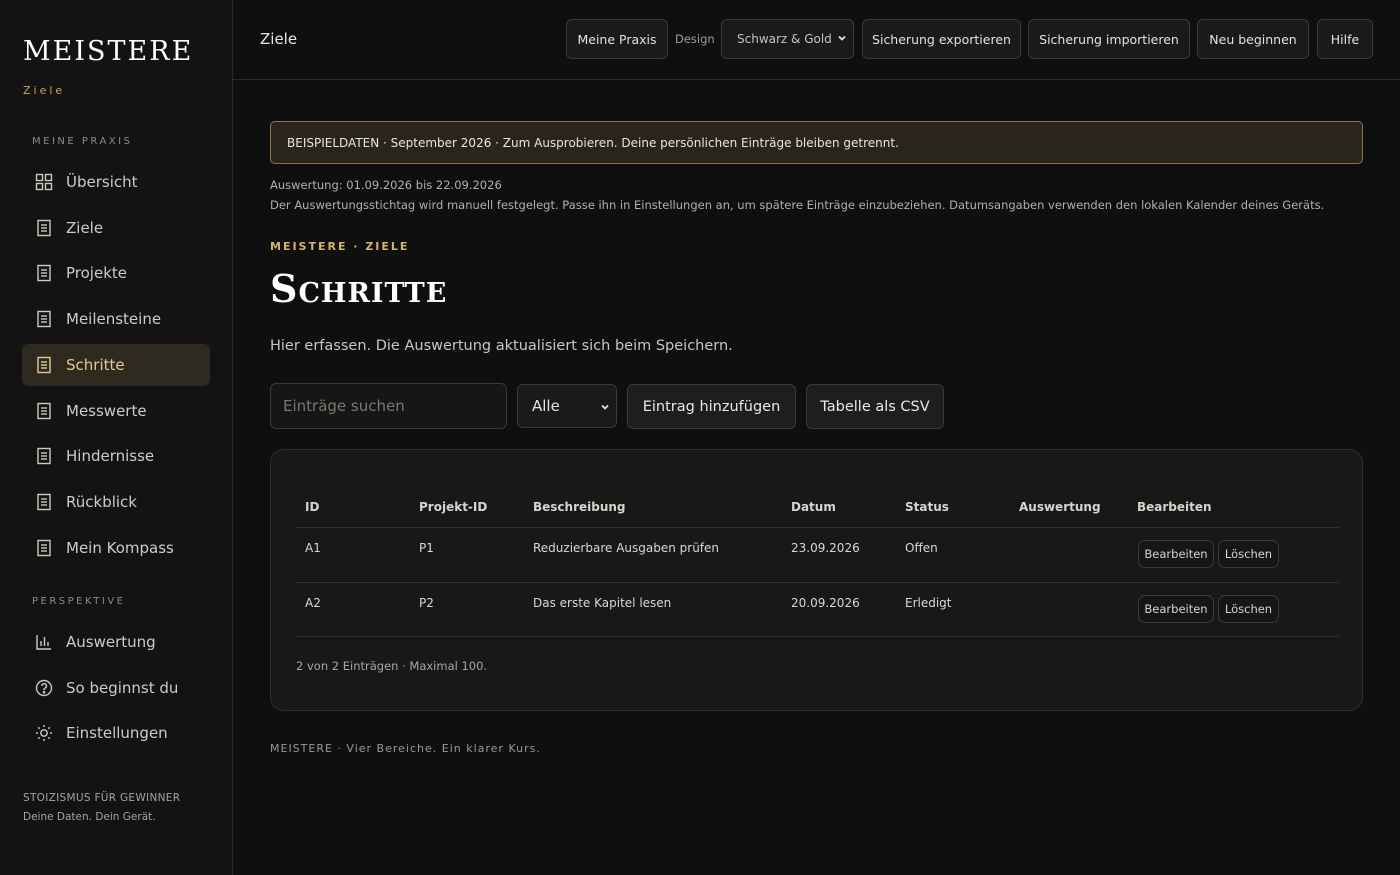  I want to click on sidebar-item-einstellungen: Einstellungen, so click(116, 733).